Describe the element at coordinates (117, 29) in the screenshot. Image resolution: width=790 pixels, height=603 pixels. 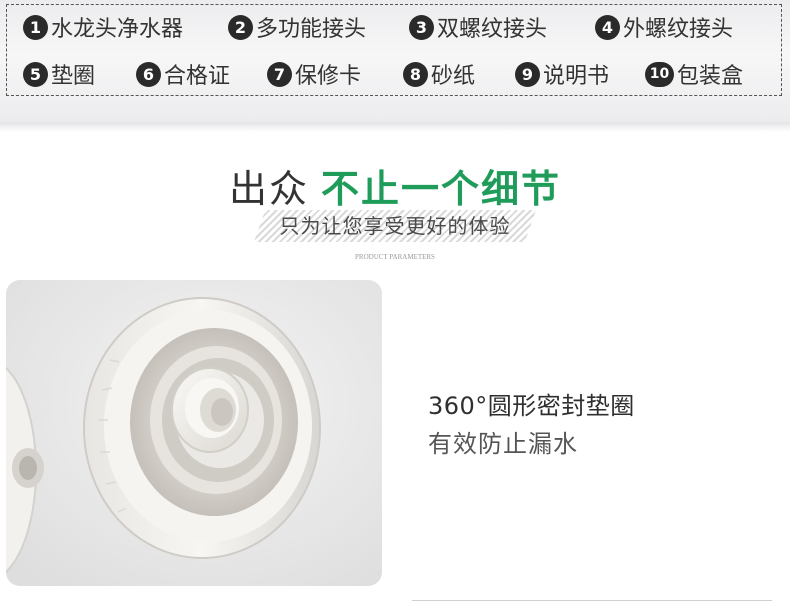
I see `list-item-label: 水龙头净水器` at that location.